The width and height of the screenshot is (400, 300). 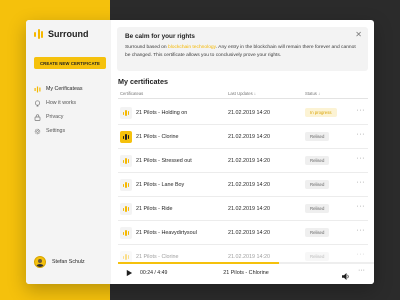 What do you see at coordinates (71, 131) in the screenshot?
I see `sidebar-item-settings: Settings` at bounding box center [71, 131].